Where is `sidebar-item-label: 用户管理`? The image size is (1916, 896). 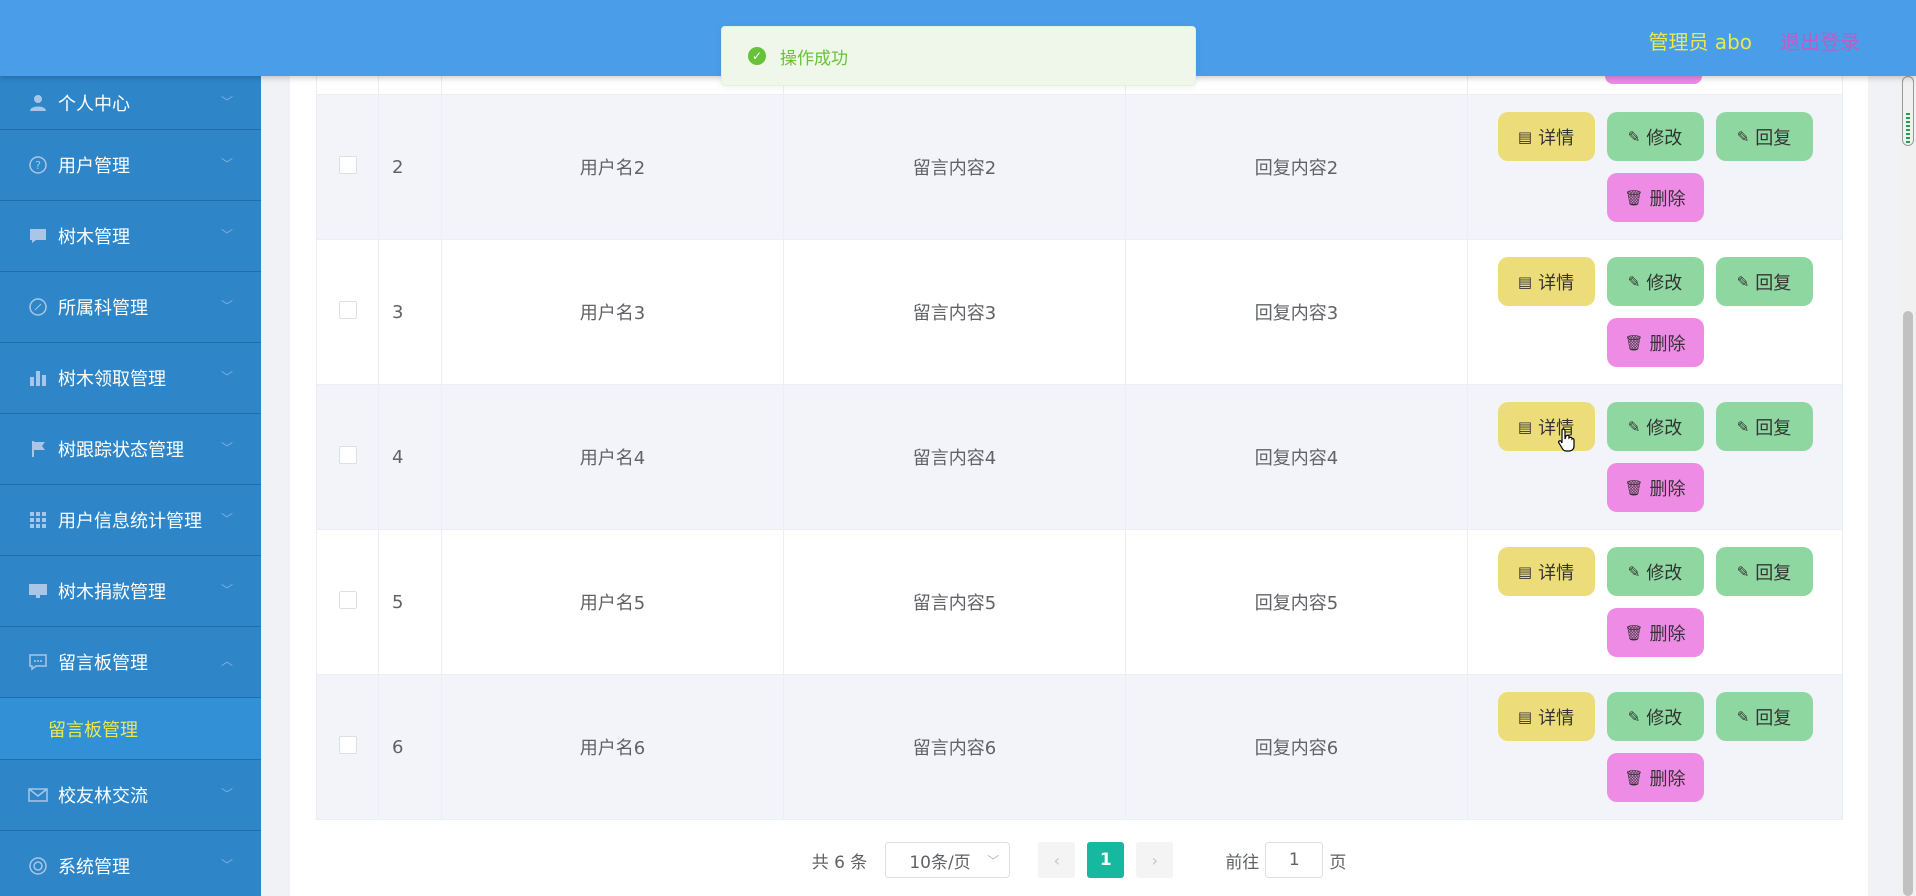
sidebar-item-label: 用户管理 is located at coordinates (94, 166).